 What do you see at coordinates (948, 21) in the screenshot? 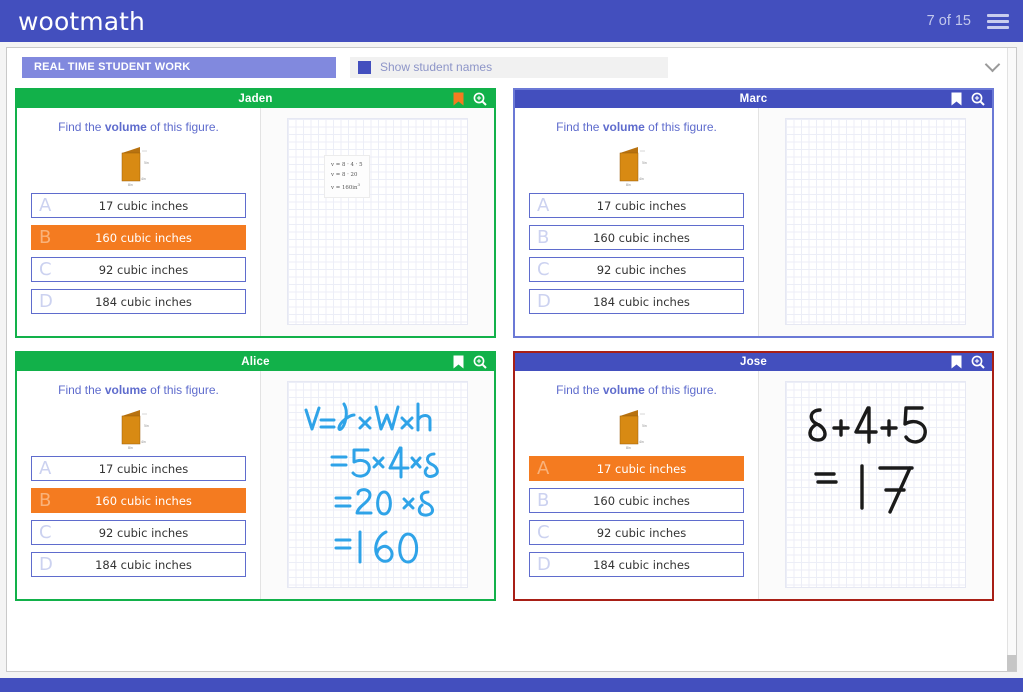
I see `page-counter: 7 of 15` at bounding box center [948, 21].